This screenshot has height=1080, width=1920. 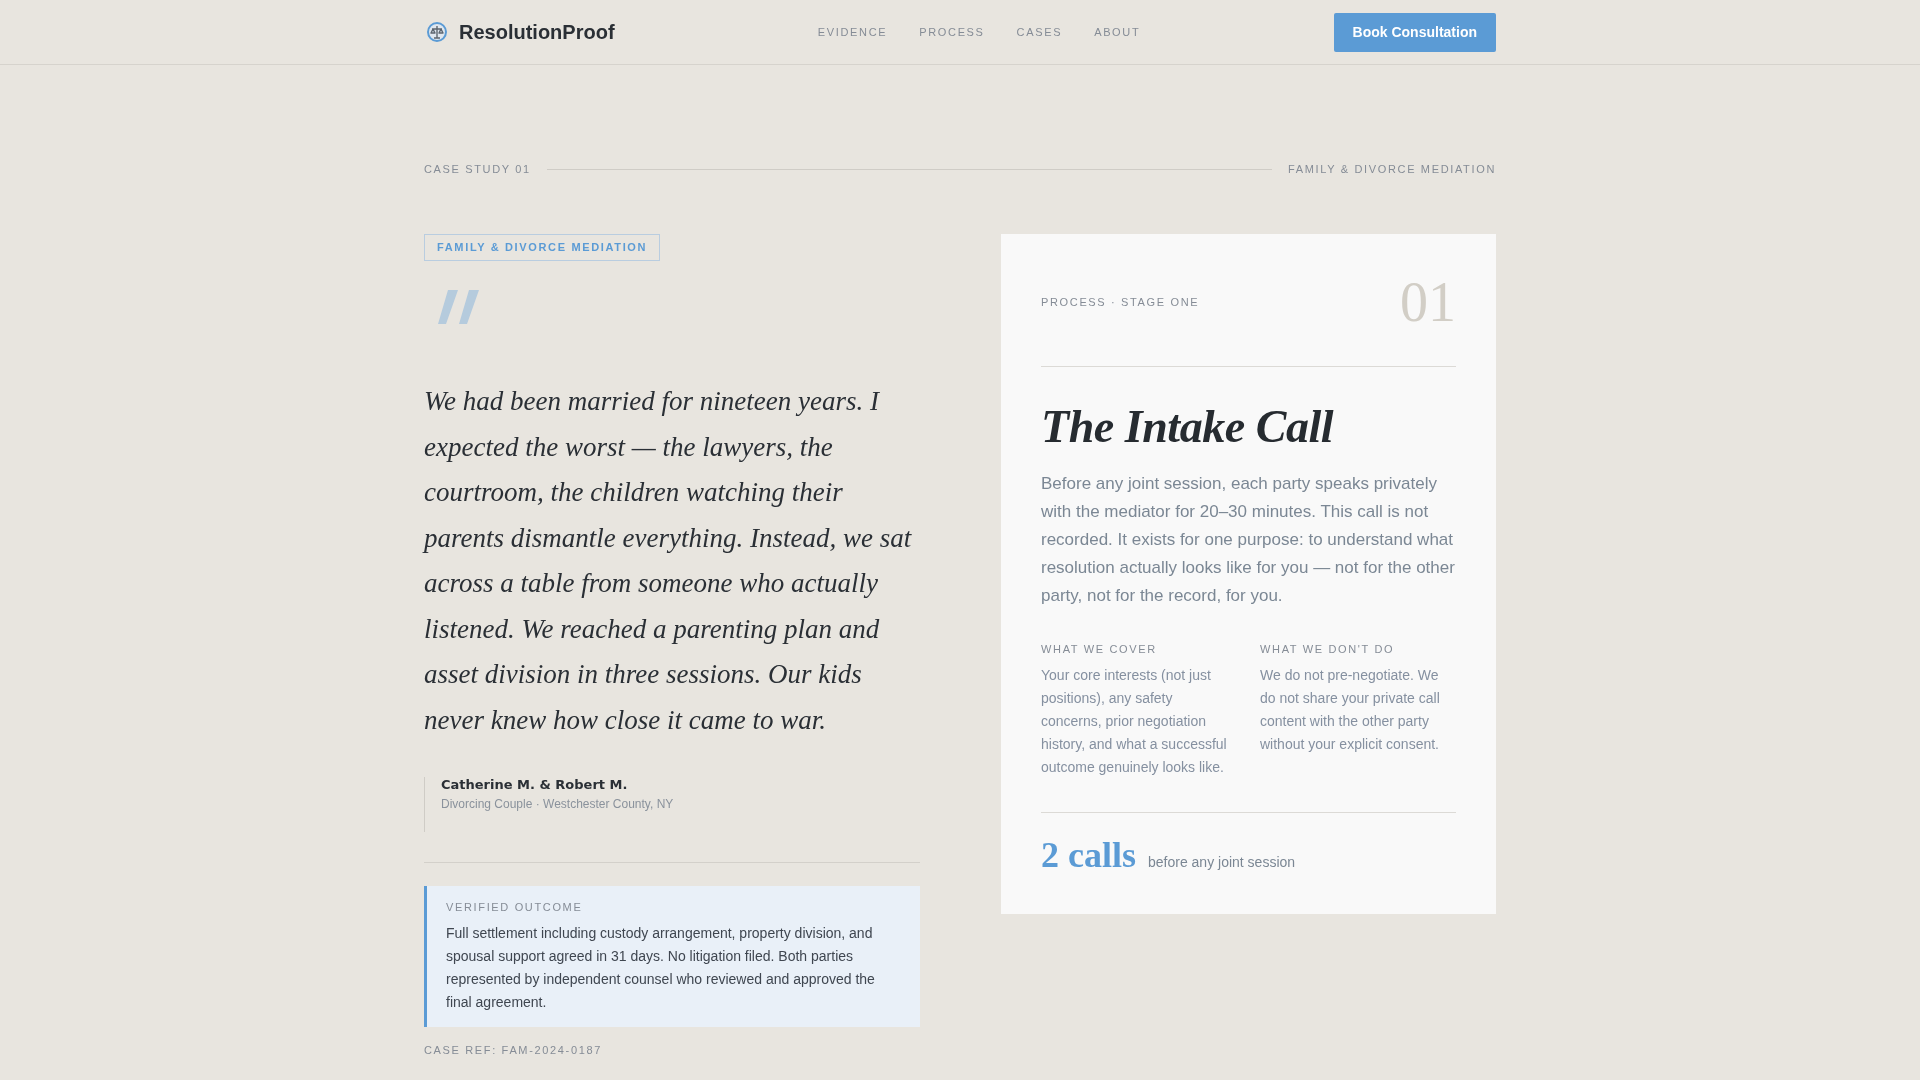 I want to click on column-text: We do not pre-negotiate. We do not share your private call content with the other party without your explicit consent., so click(x=1350, y=710).